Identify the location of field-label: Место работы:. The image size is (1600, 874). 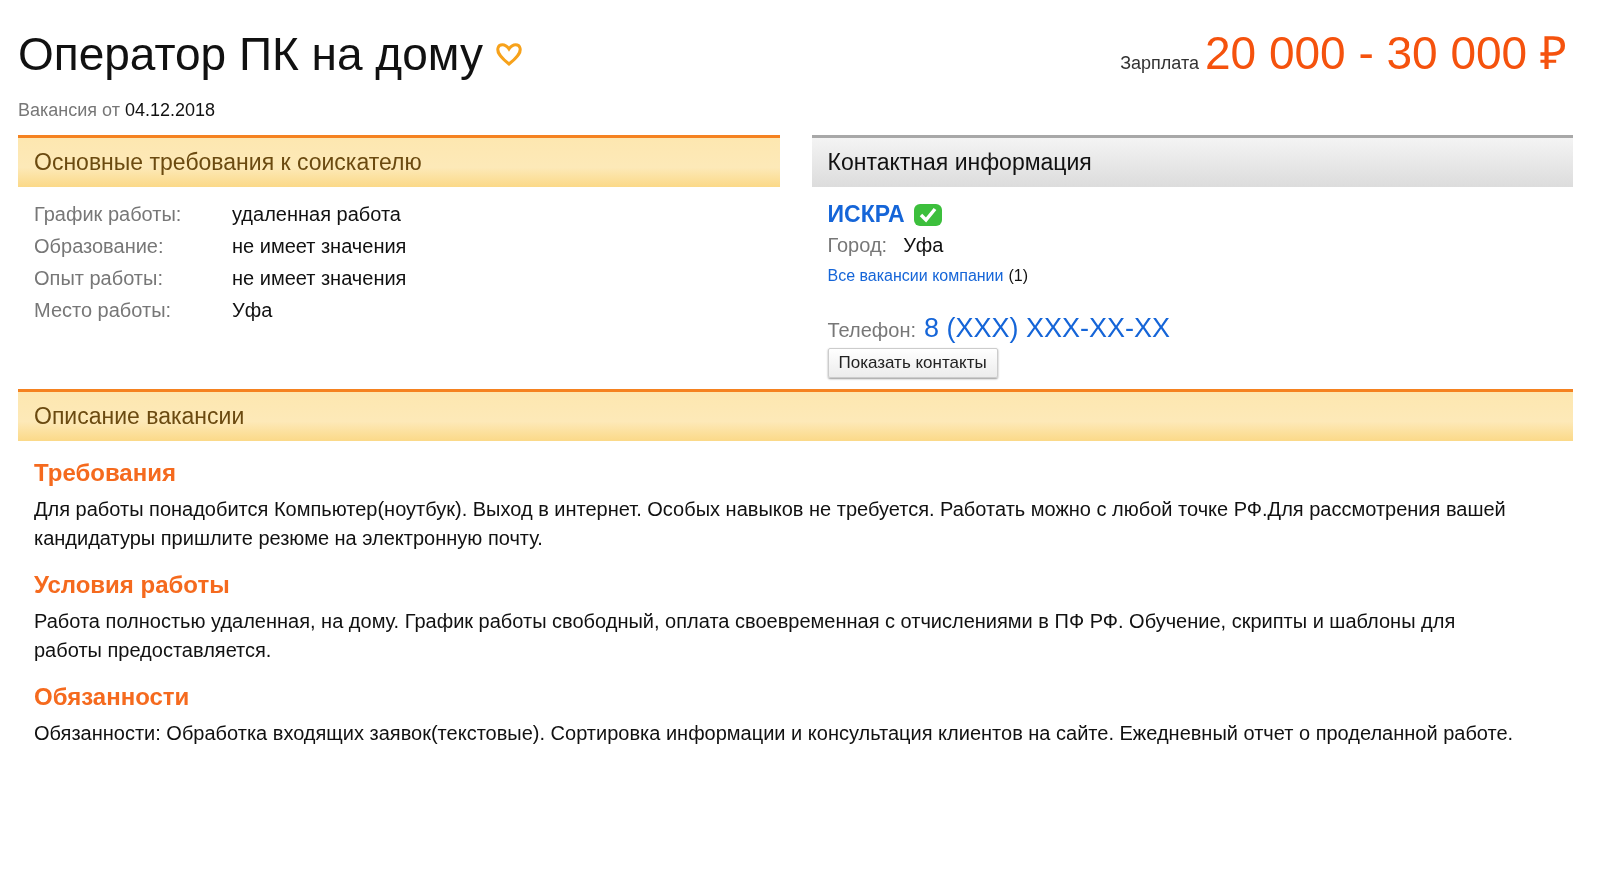
(103, 310).